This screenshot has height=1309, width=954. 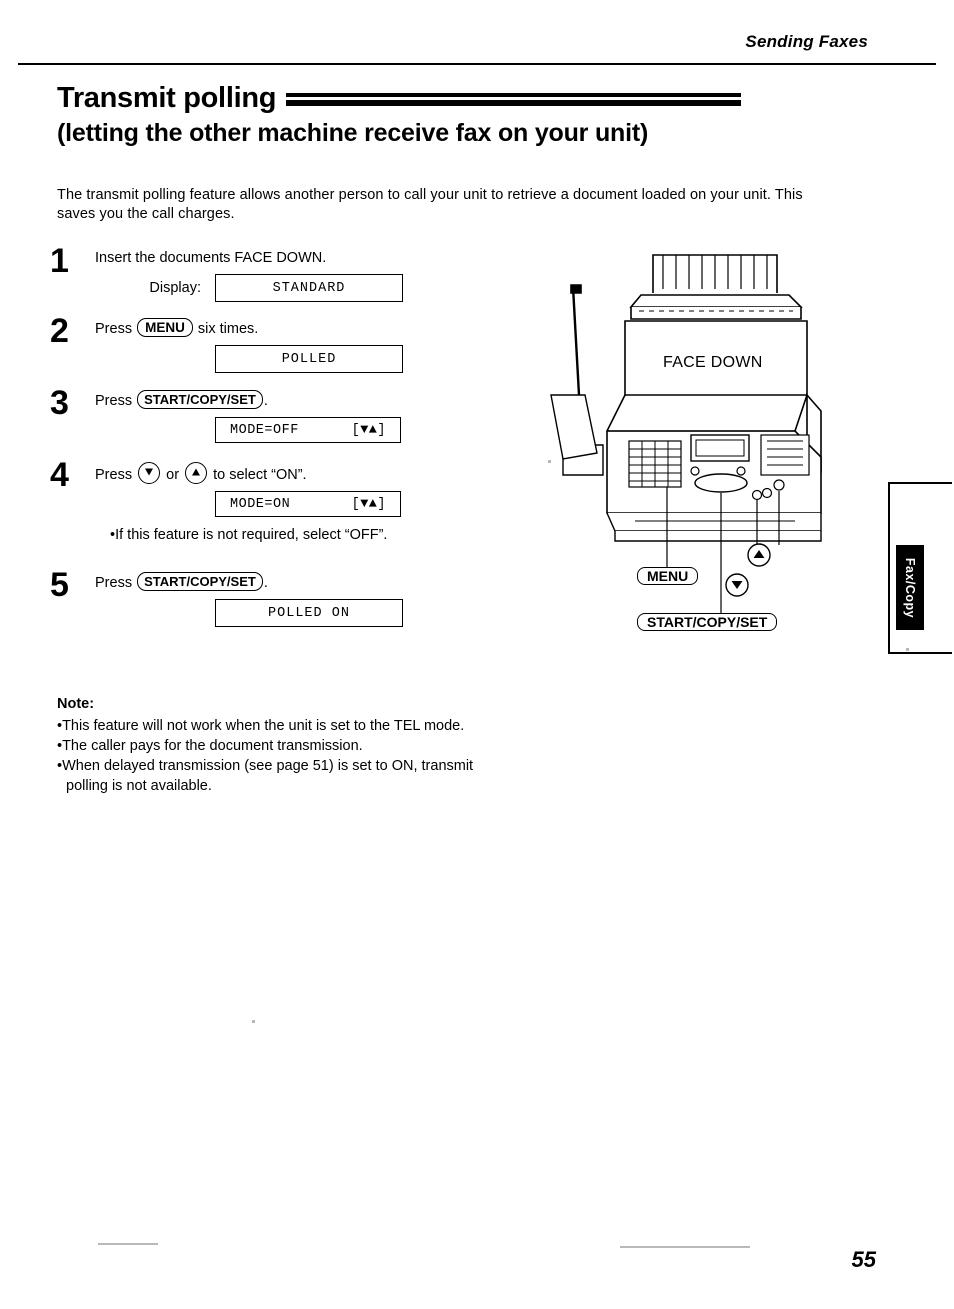 What do you see at coordinates (368, 430) in the screenshot?
I see `lcd-mode-off-right: [▼▲]` at bounding box center [368, 430].